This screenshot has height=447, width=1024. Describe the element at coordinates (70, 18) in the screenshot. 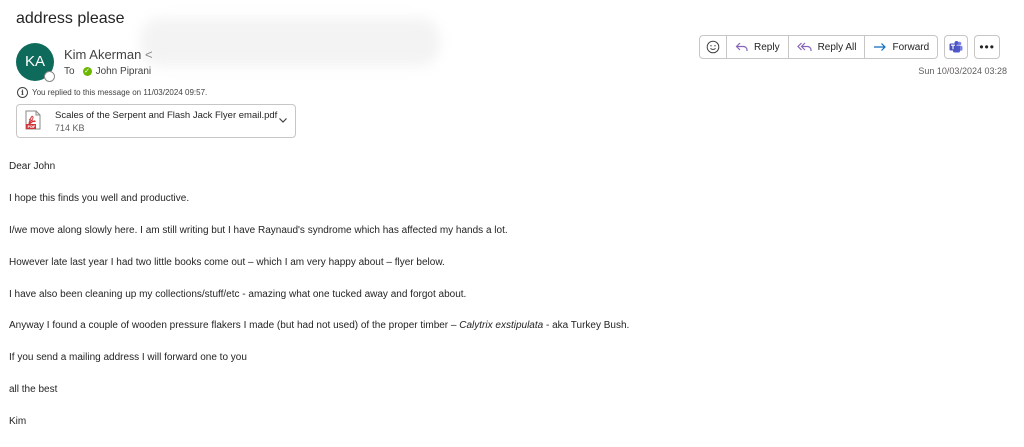

I see `email-subject: address please` at that location.